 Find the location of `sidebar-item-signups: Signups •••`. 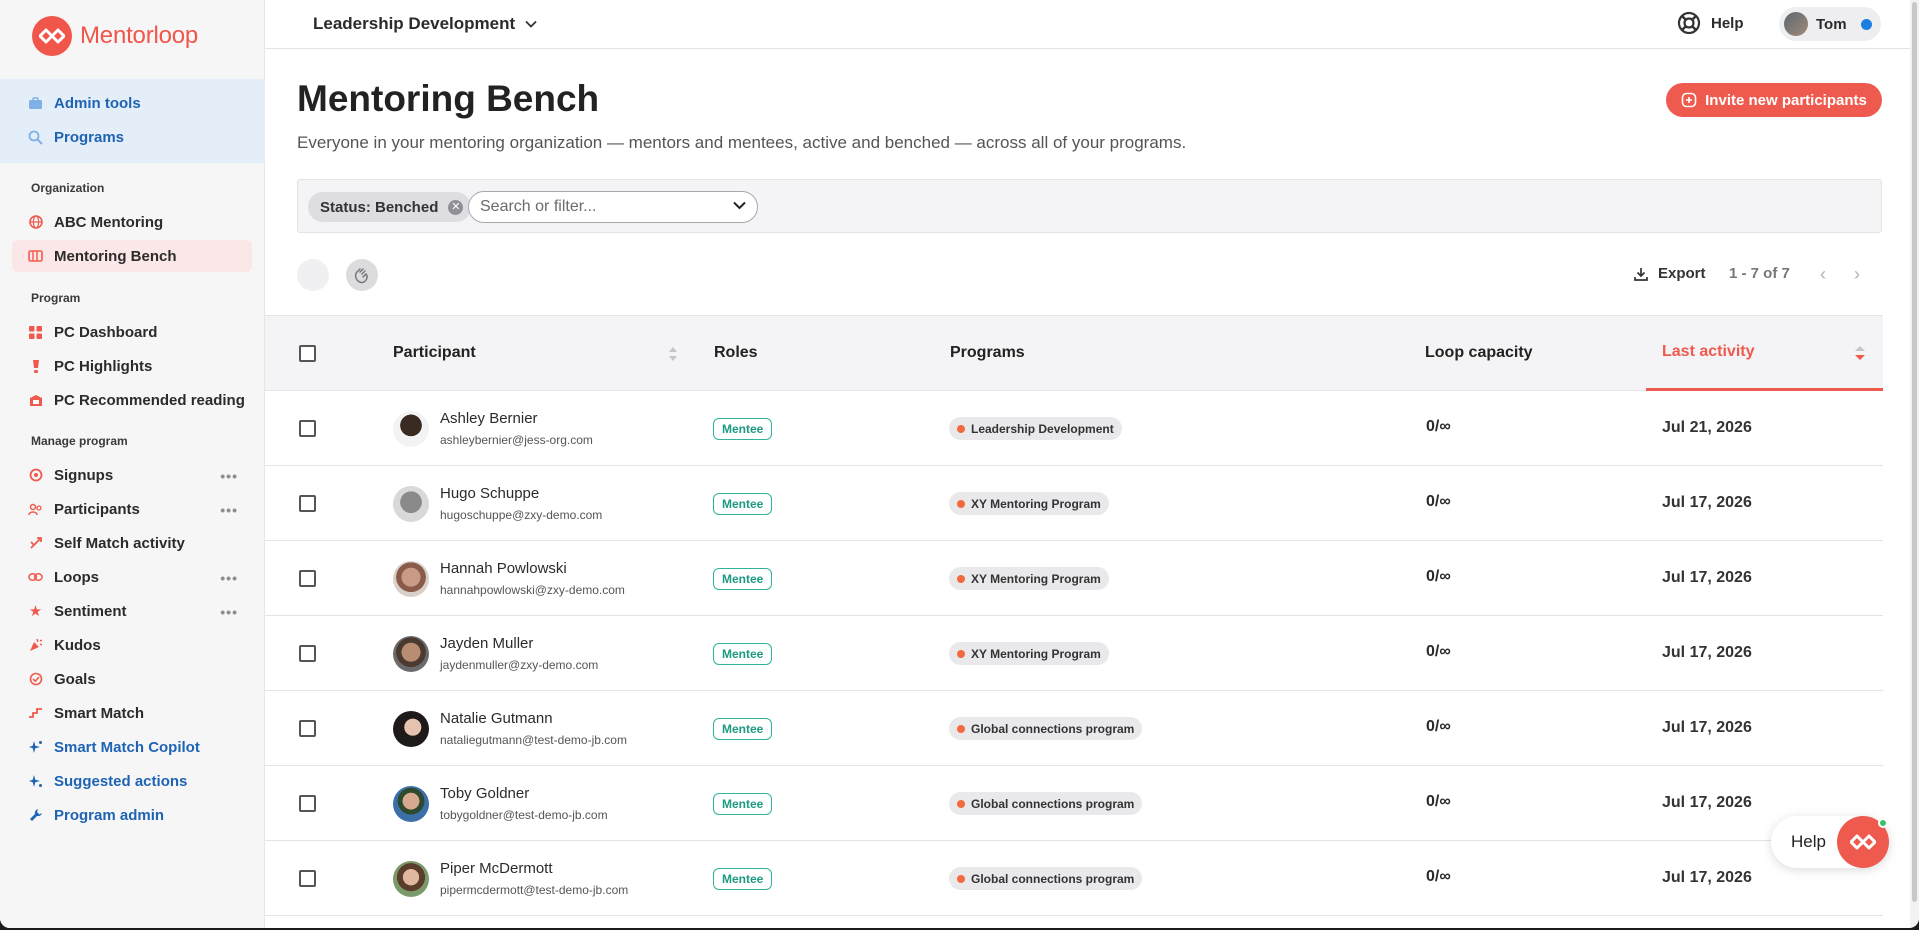

sidebar-item-signups: Signups ••• is located at coordinates (132, 475).